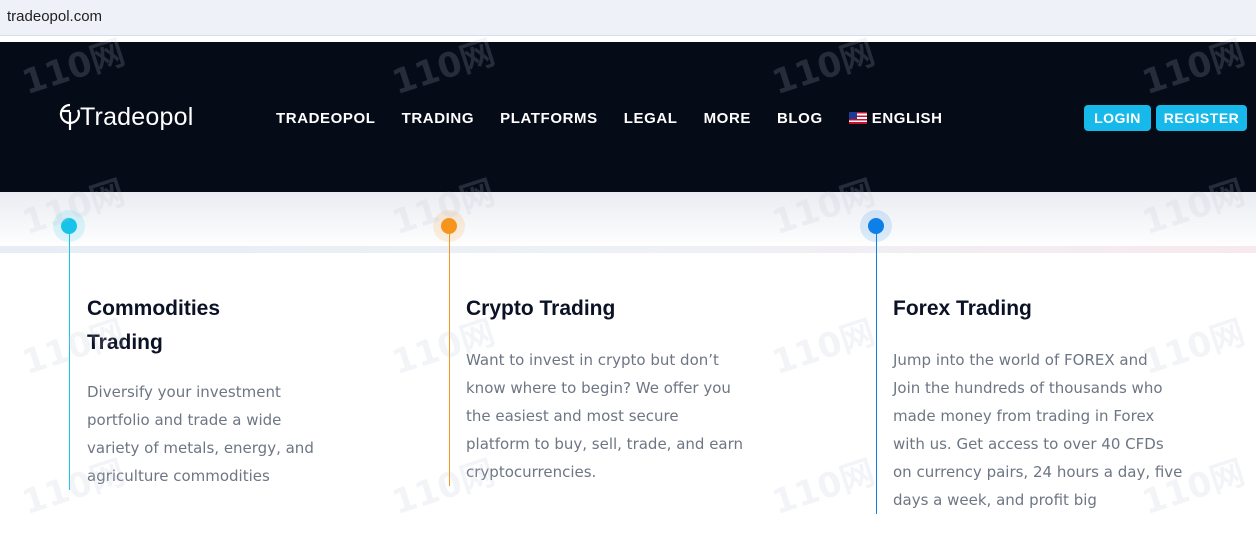 This screenshot has width=1256, height=541. I want to click on forex-title: Forex Trading, so click(962, 308).